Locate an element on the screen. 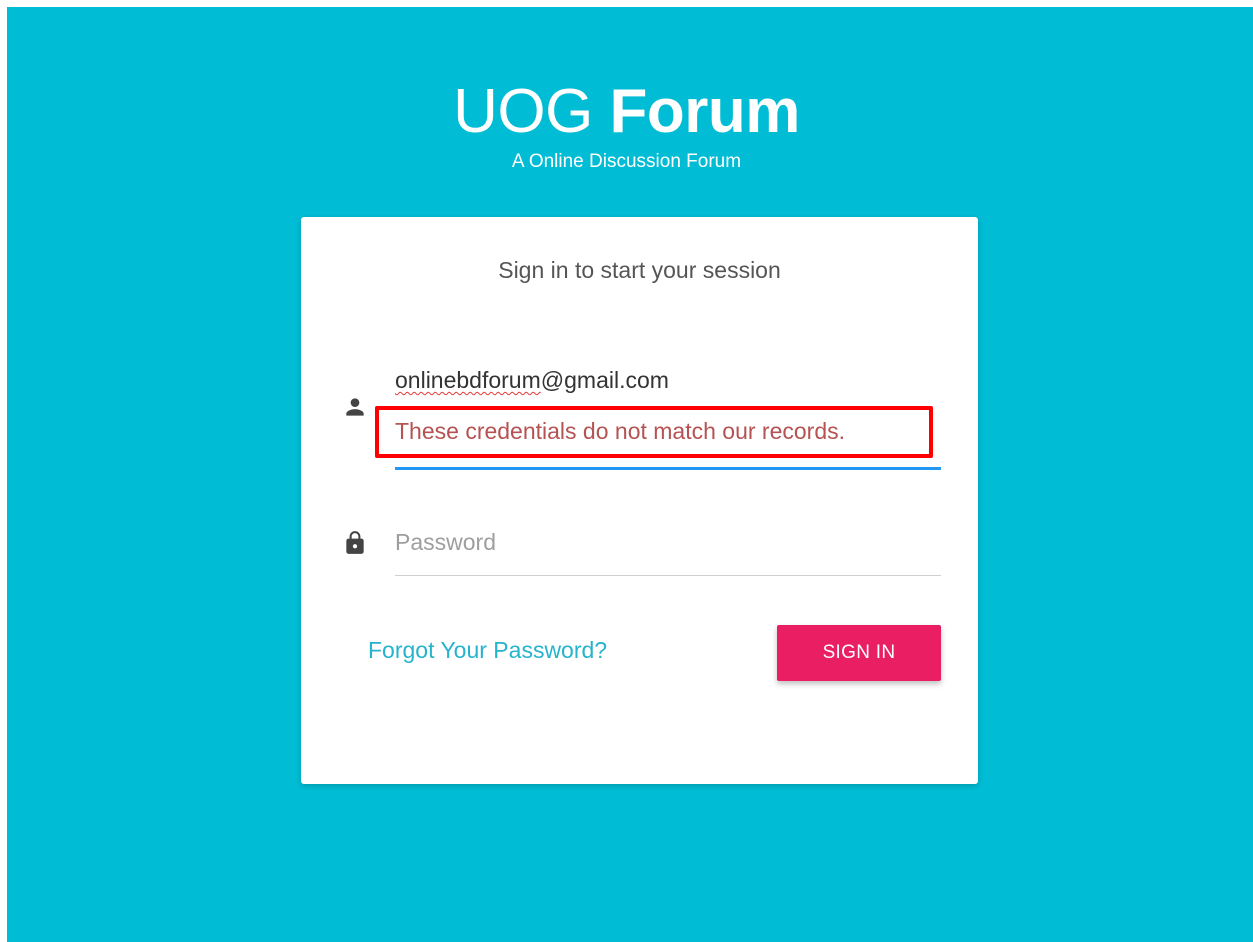 The height and width of the screenshot is (942, 1253). brand-header: UOG Forum A Online Discussion Forum is located at coordinates (626, 125).